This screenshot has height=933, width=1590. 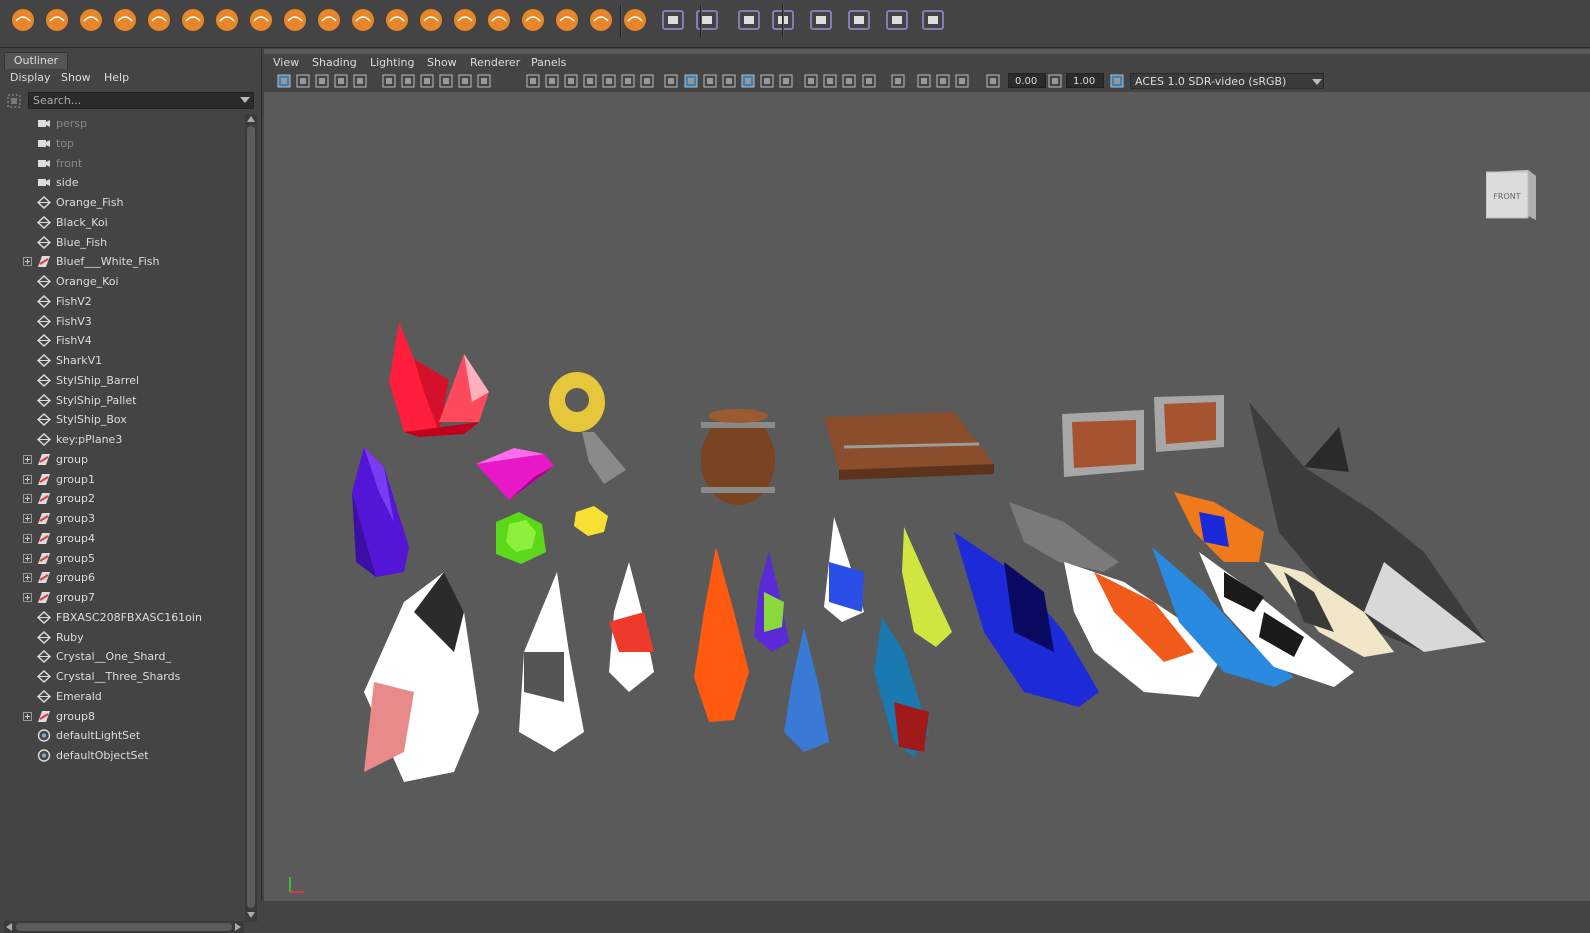 I want to click on soccer-ball-icon, so click(x=465, y=20).